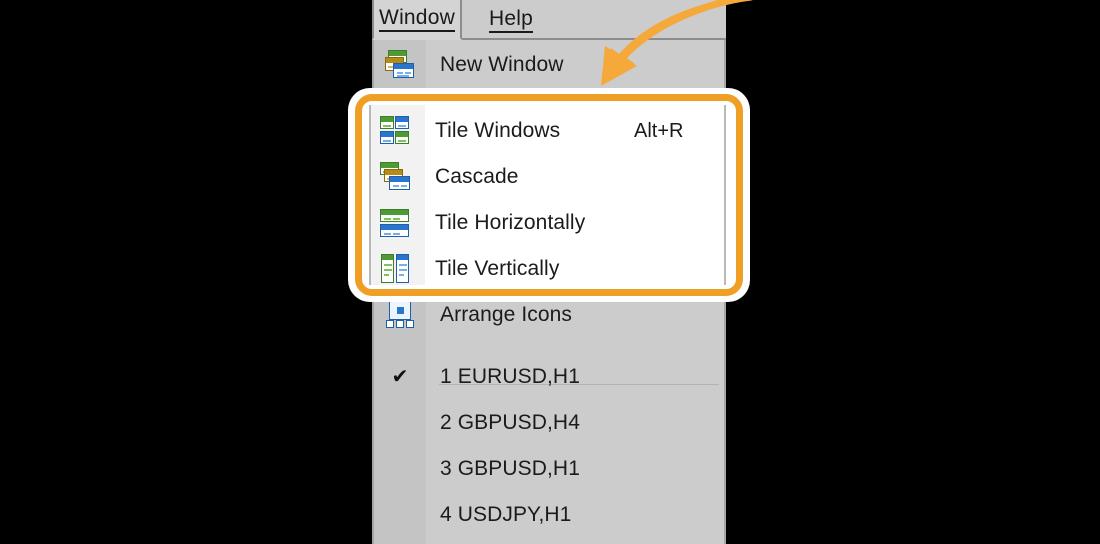 Image resolution: width=1100 pixels, height=544 pixels. I want to click on highlight-item-tile-horizontally: Tile Horizontally, so click(547, 223).